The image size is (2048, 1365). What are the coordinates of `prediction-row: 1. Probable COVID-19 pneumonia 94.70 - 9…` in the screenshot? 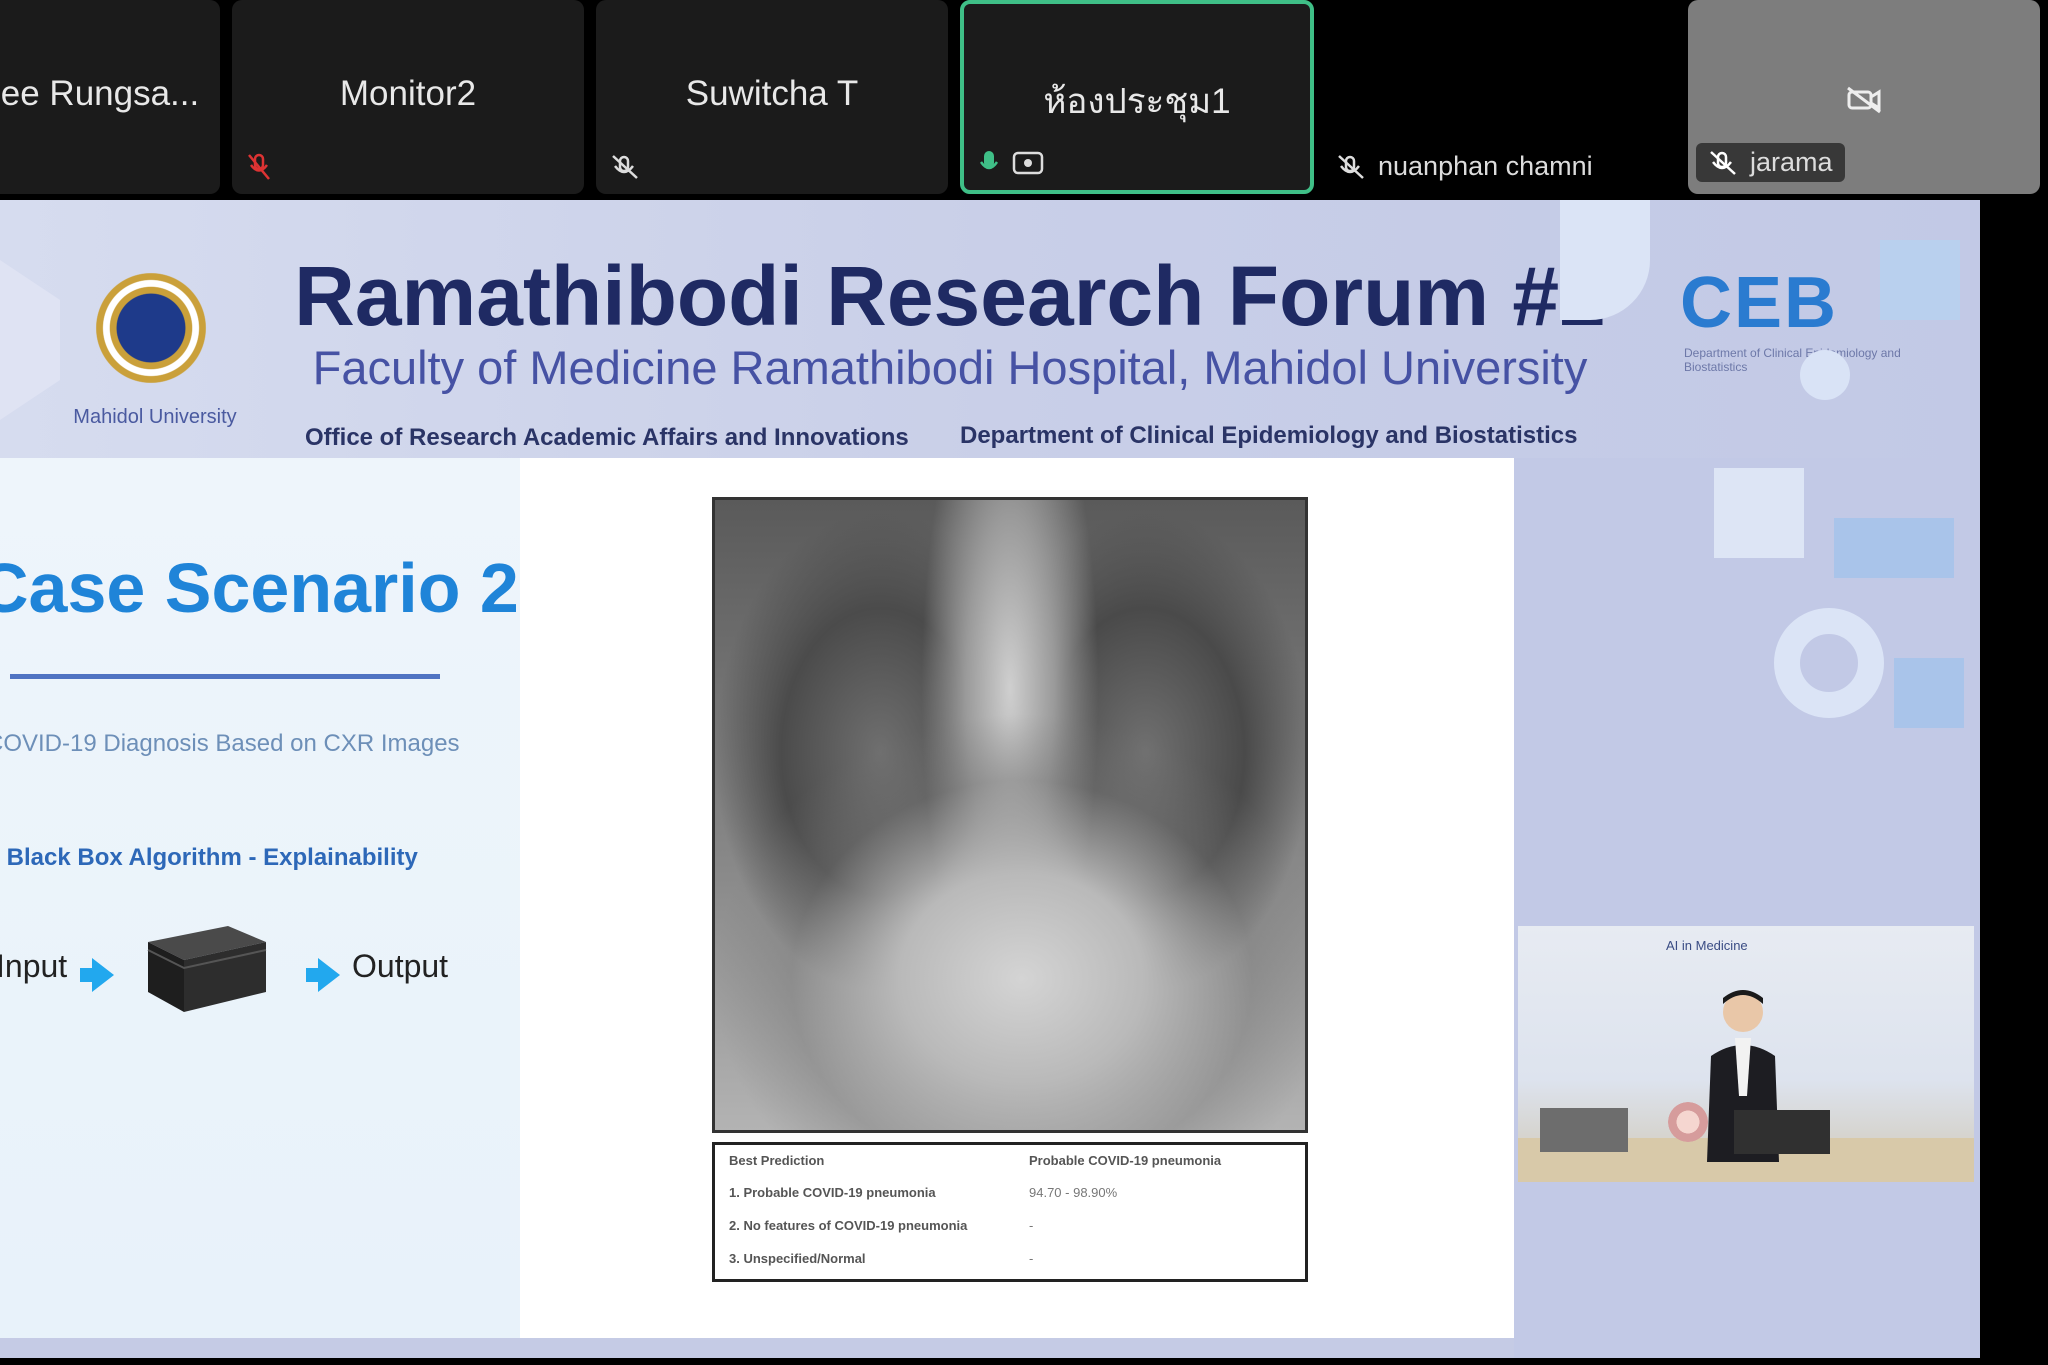 It's located at (1012, 1197).